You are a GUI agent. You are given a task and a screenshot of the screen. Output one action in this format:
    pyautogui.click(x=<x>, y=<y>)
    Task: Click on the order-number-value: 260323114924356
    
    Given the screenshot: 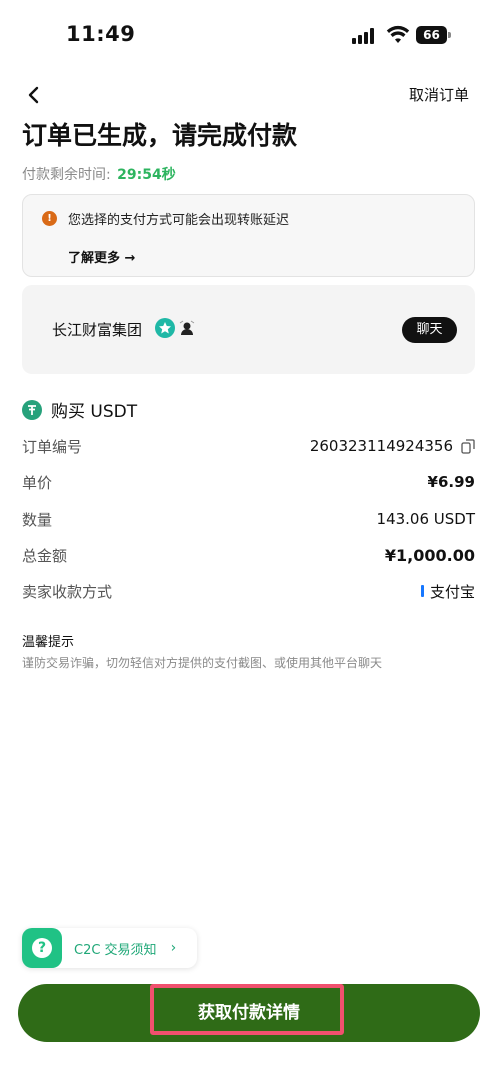 What is the action you would take?
    pyautogui.click(x=392, y=446)
    